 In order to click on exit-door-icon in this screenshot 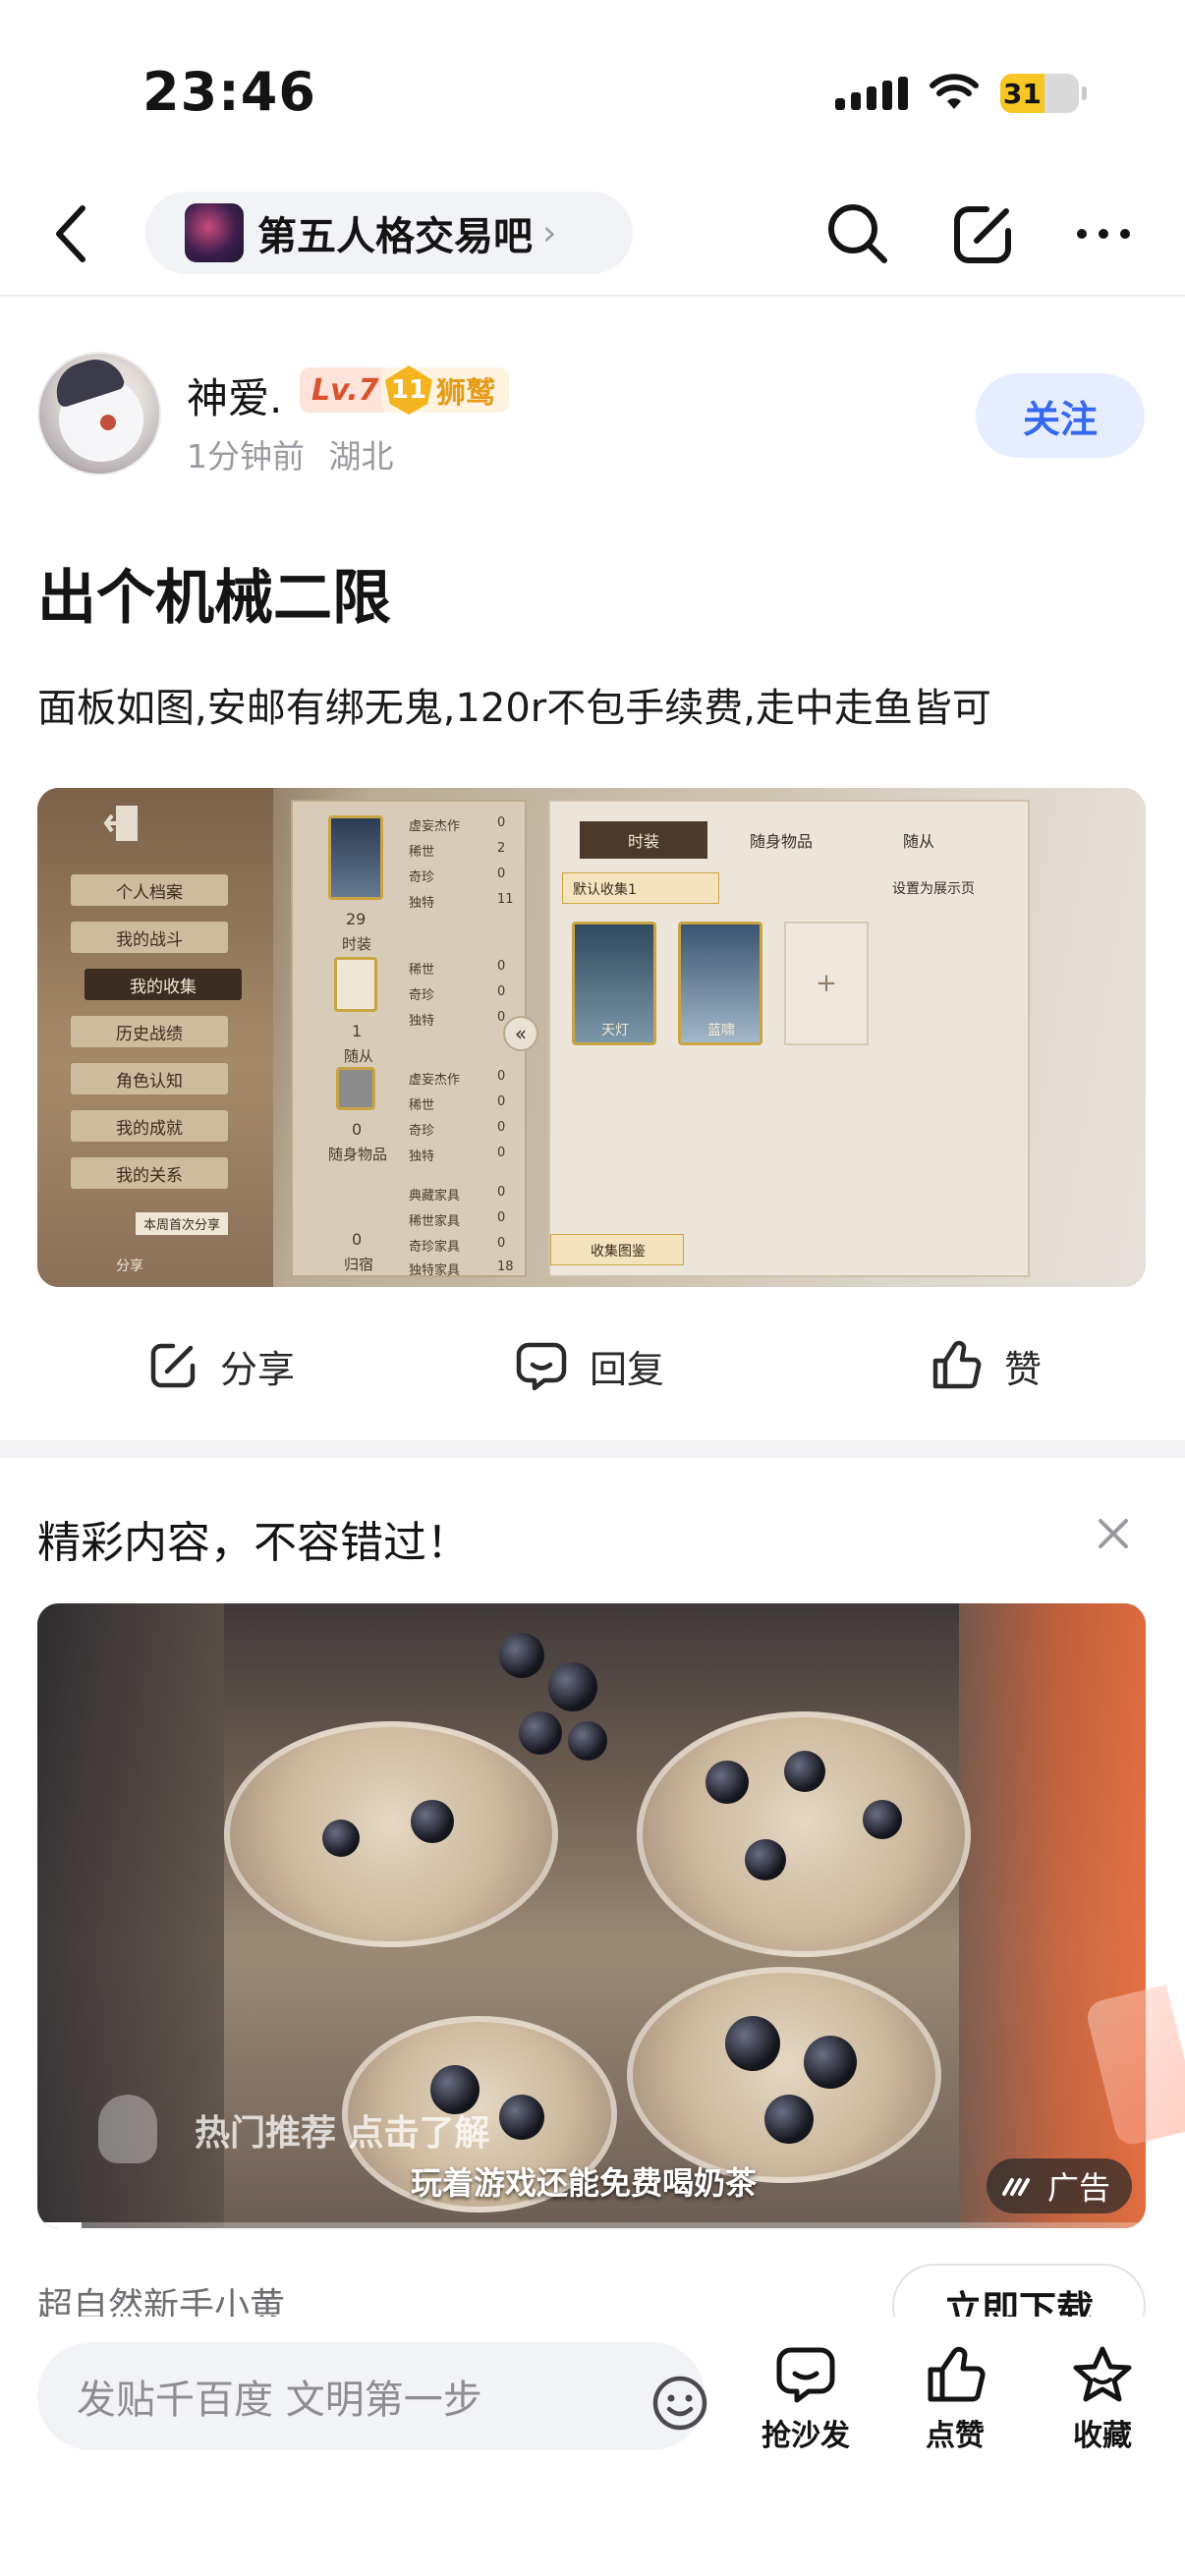, I will do `click(121, 823)`.